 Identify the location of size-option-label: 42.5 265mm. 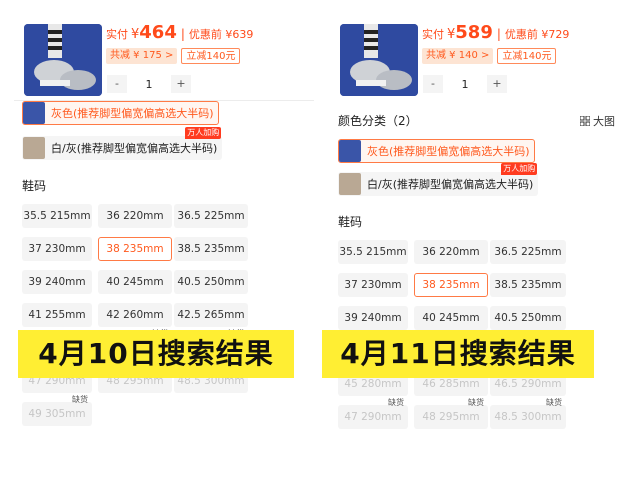
(211, 315).